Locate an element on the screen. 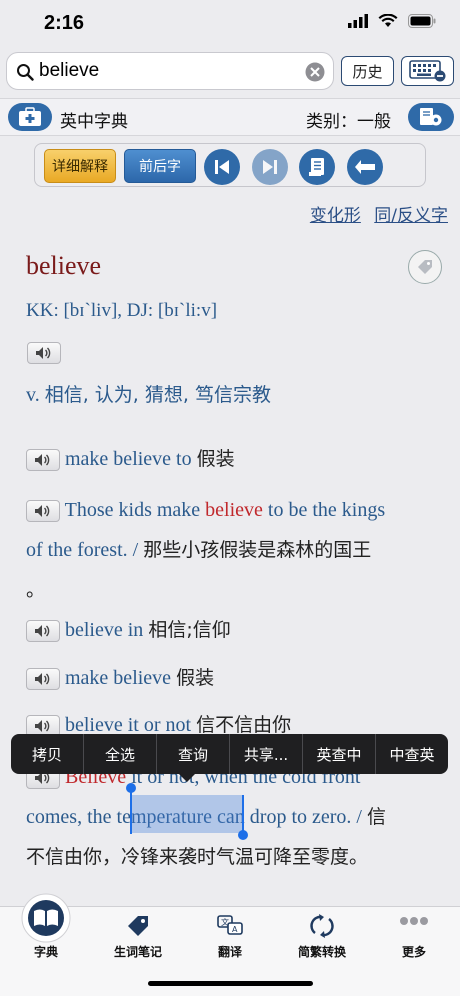 The height and width of the screenshot is (996, 460). svg-text: A is located at coordinates (235, 929).